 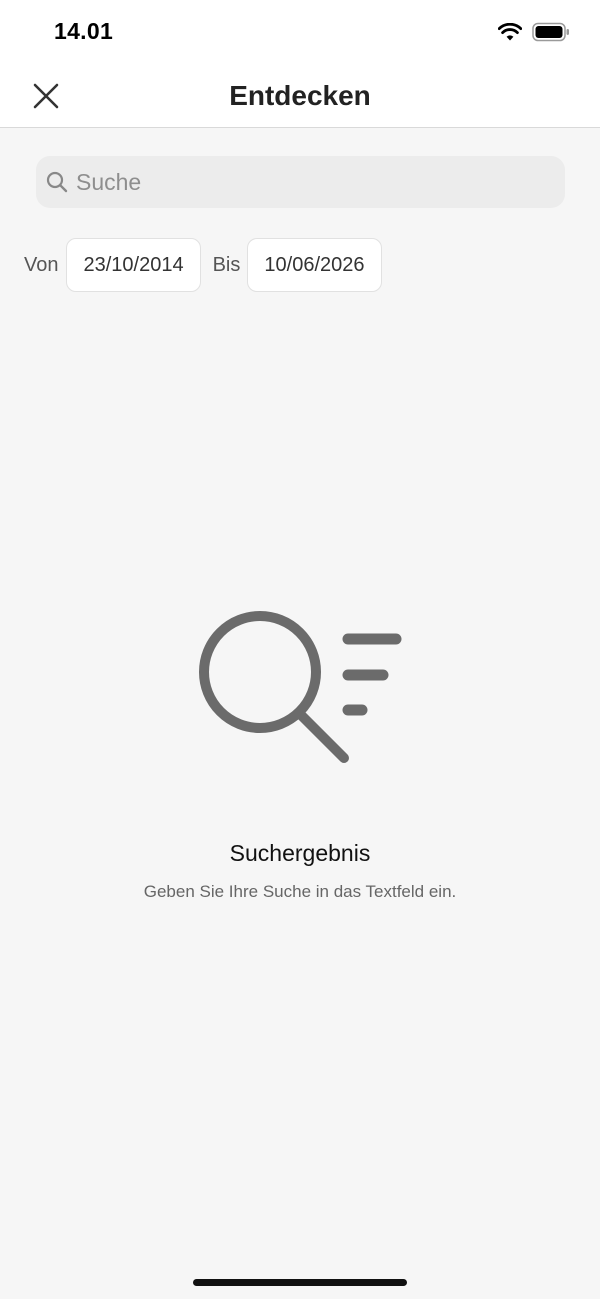 I want to click on date-to-label: Bis, so click(x=226, y=264).